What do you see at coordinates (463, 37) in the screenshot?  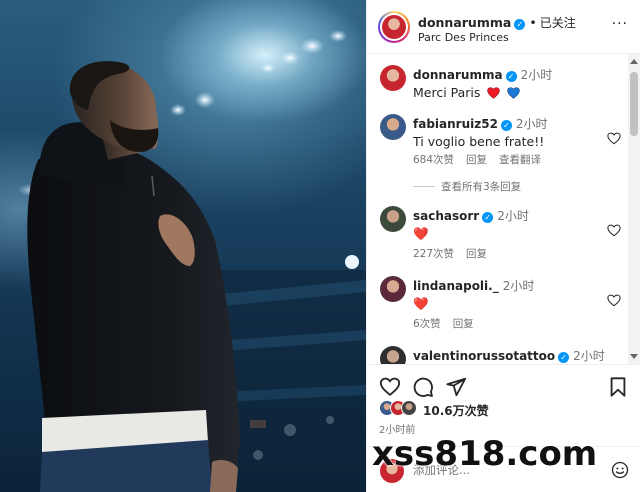 I see `post-location: Parc Des Princes` at bounding box center [463, 37].